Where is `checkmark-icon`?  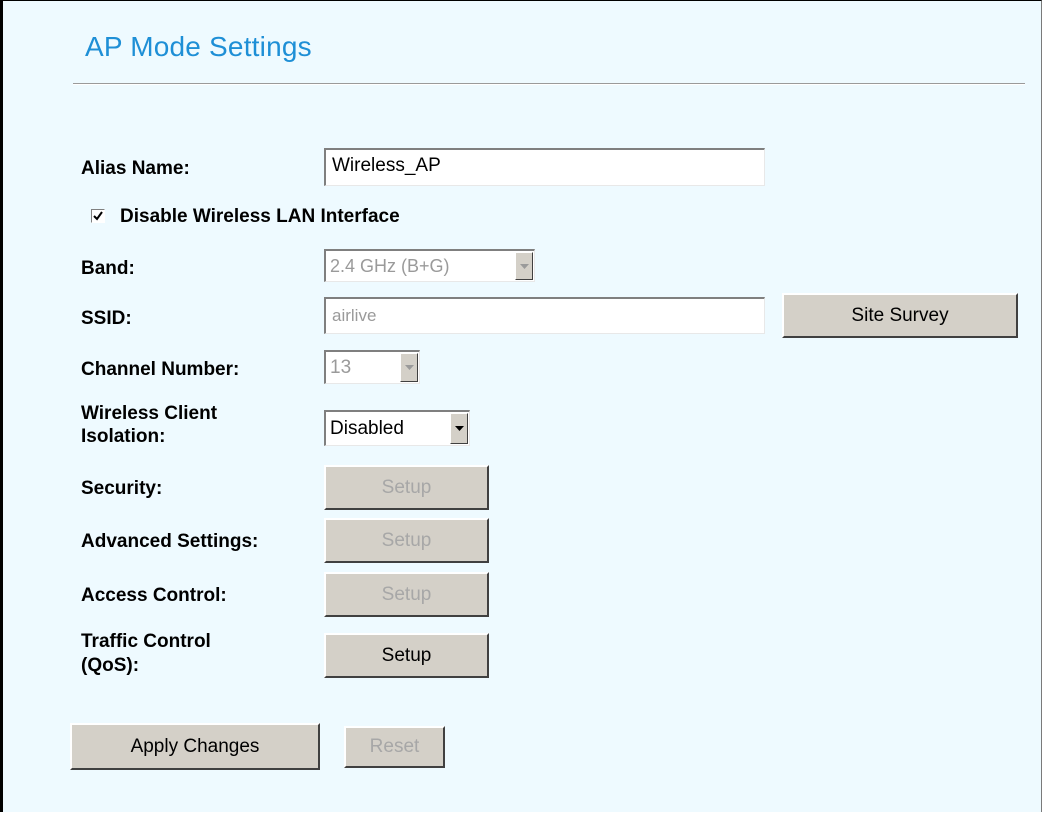 checkmark-icon is located at coordinates (98, 216).